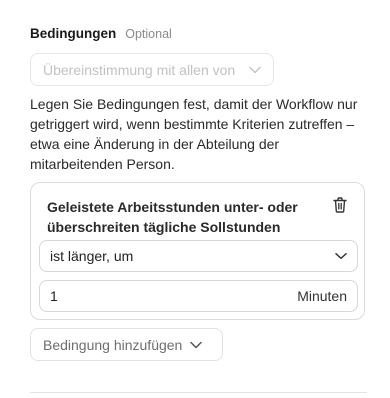 The width and height of the screenshot is (390, 398). I want to click on operator-value: ist länger, um, so click(92, 256).